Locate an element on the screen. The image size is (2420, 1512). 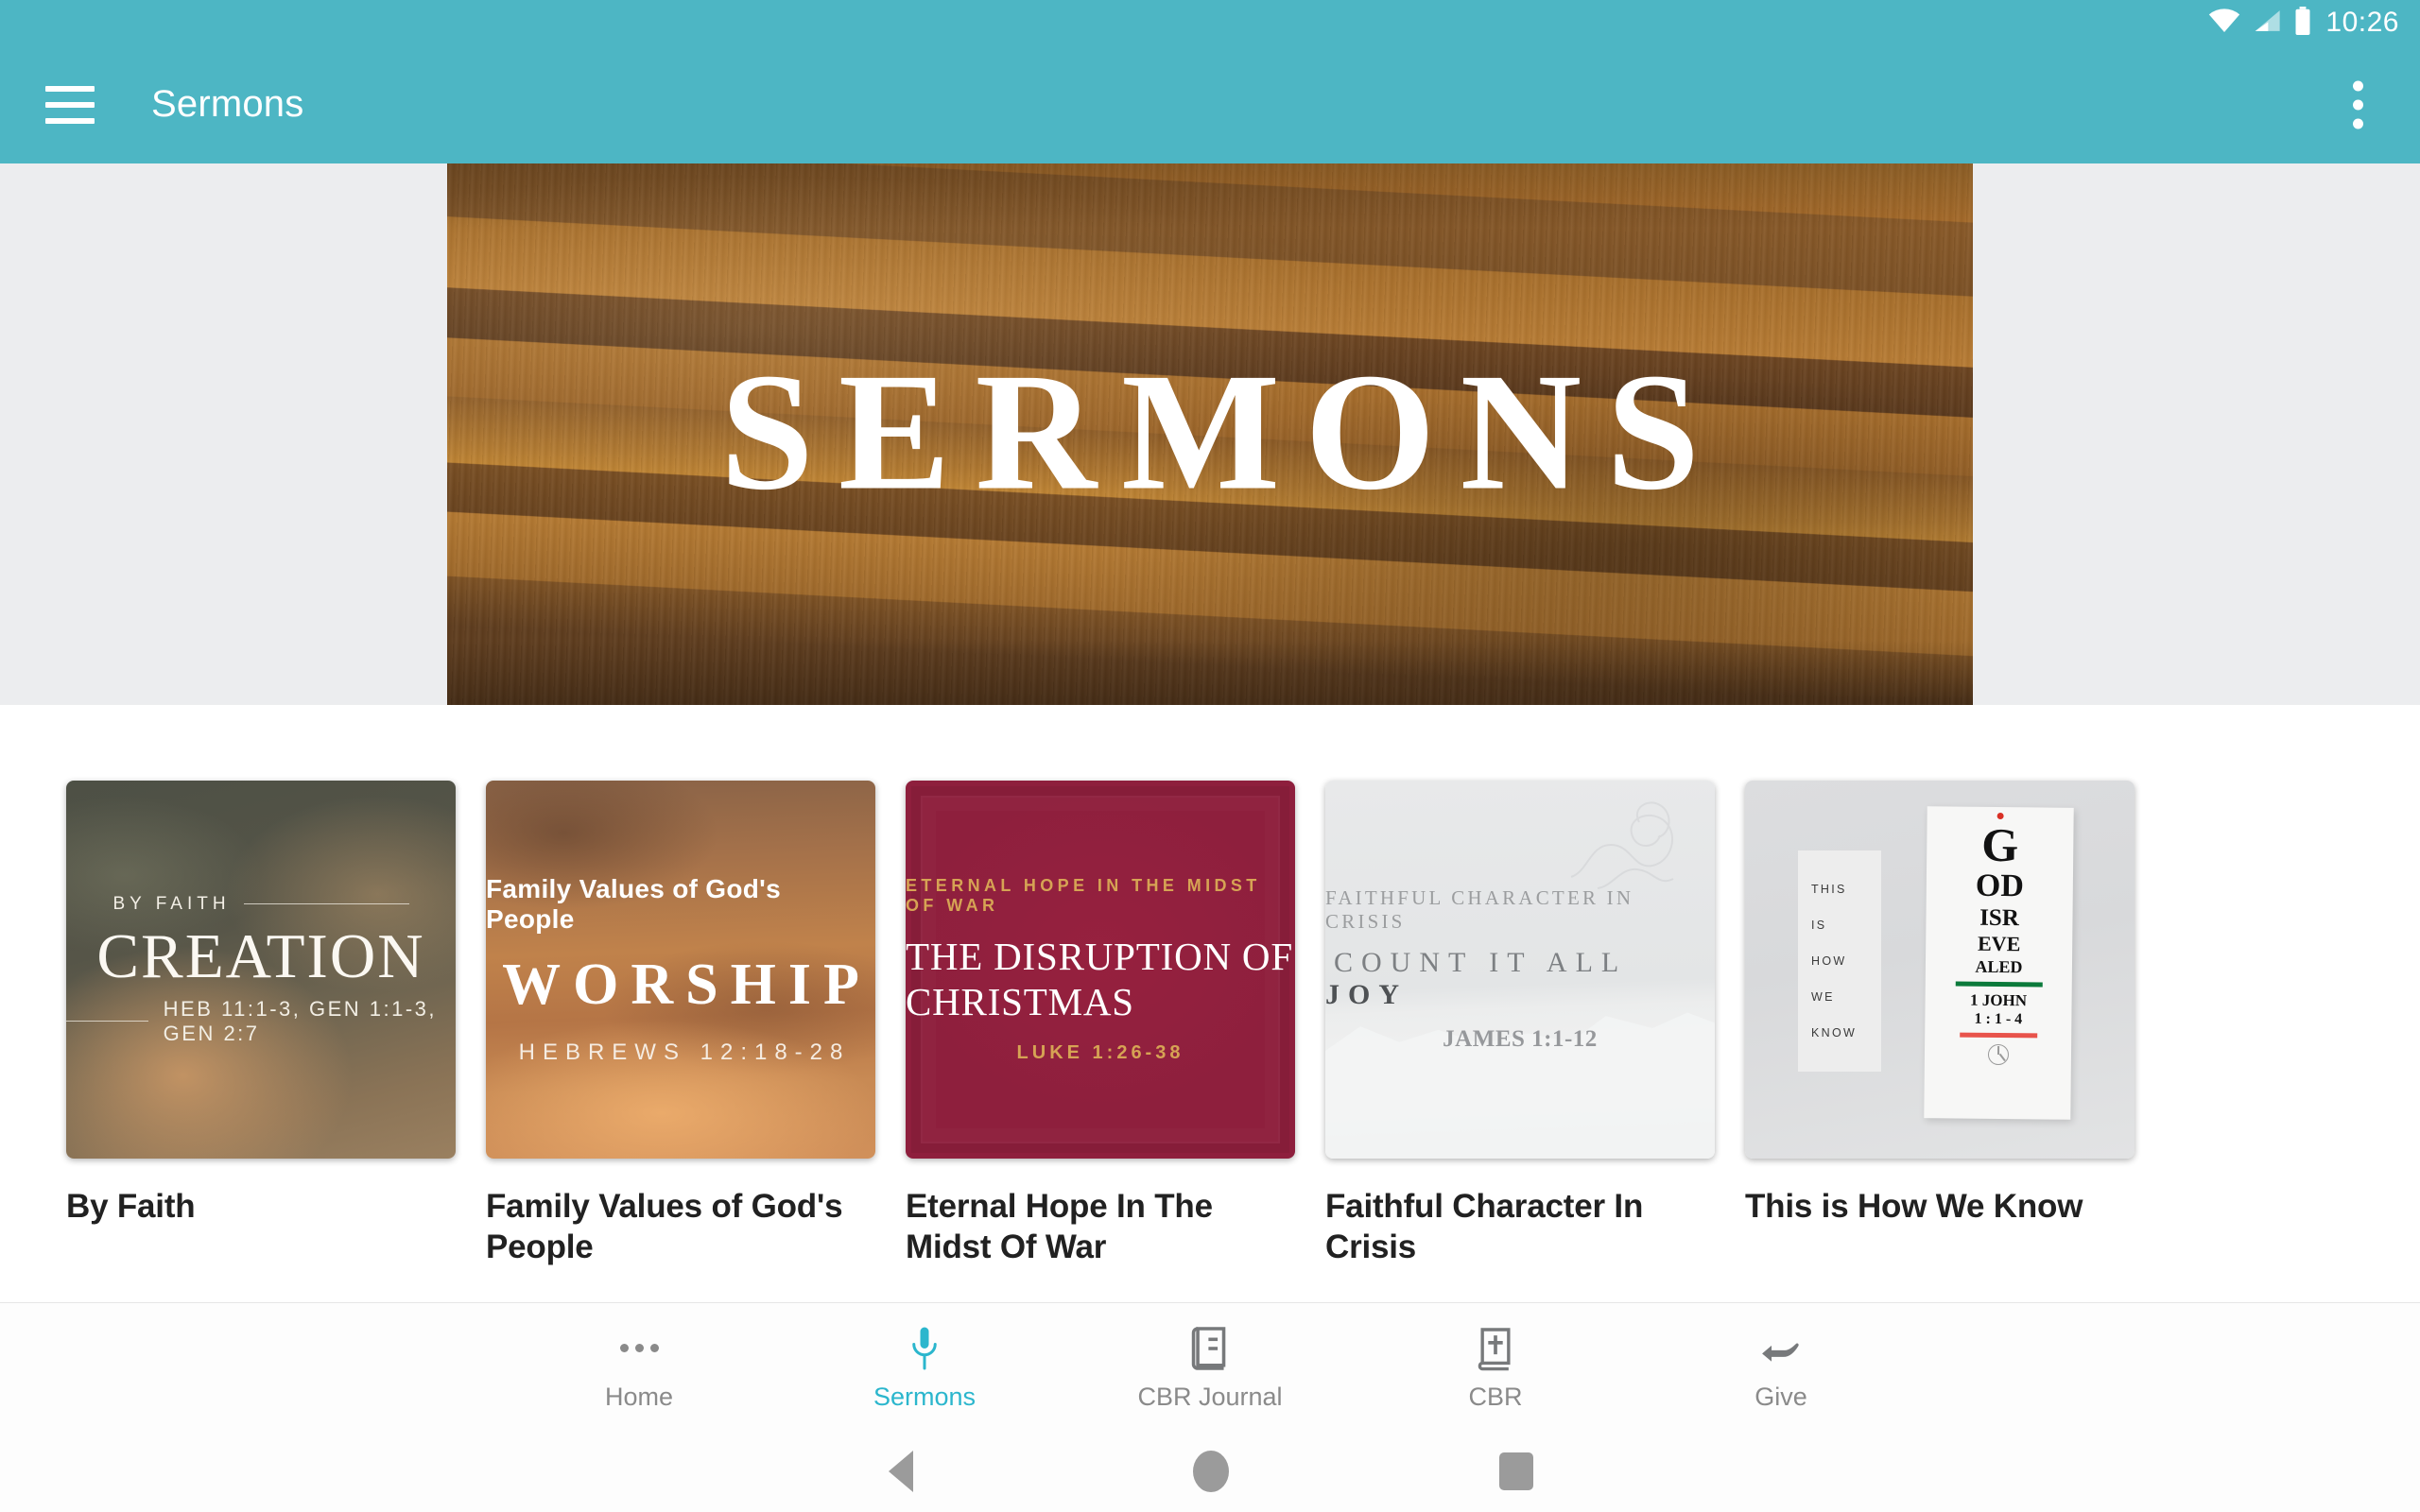
eye-chart-row: ALED is located at coordinates (1999, 966).